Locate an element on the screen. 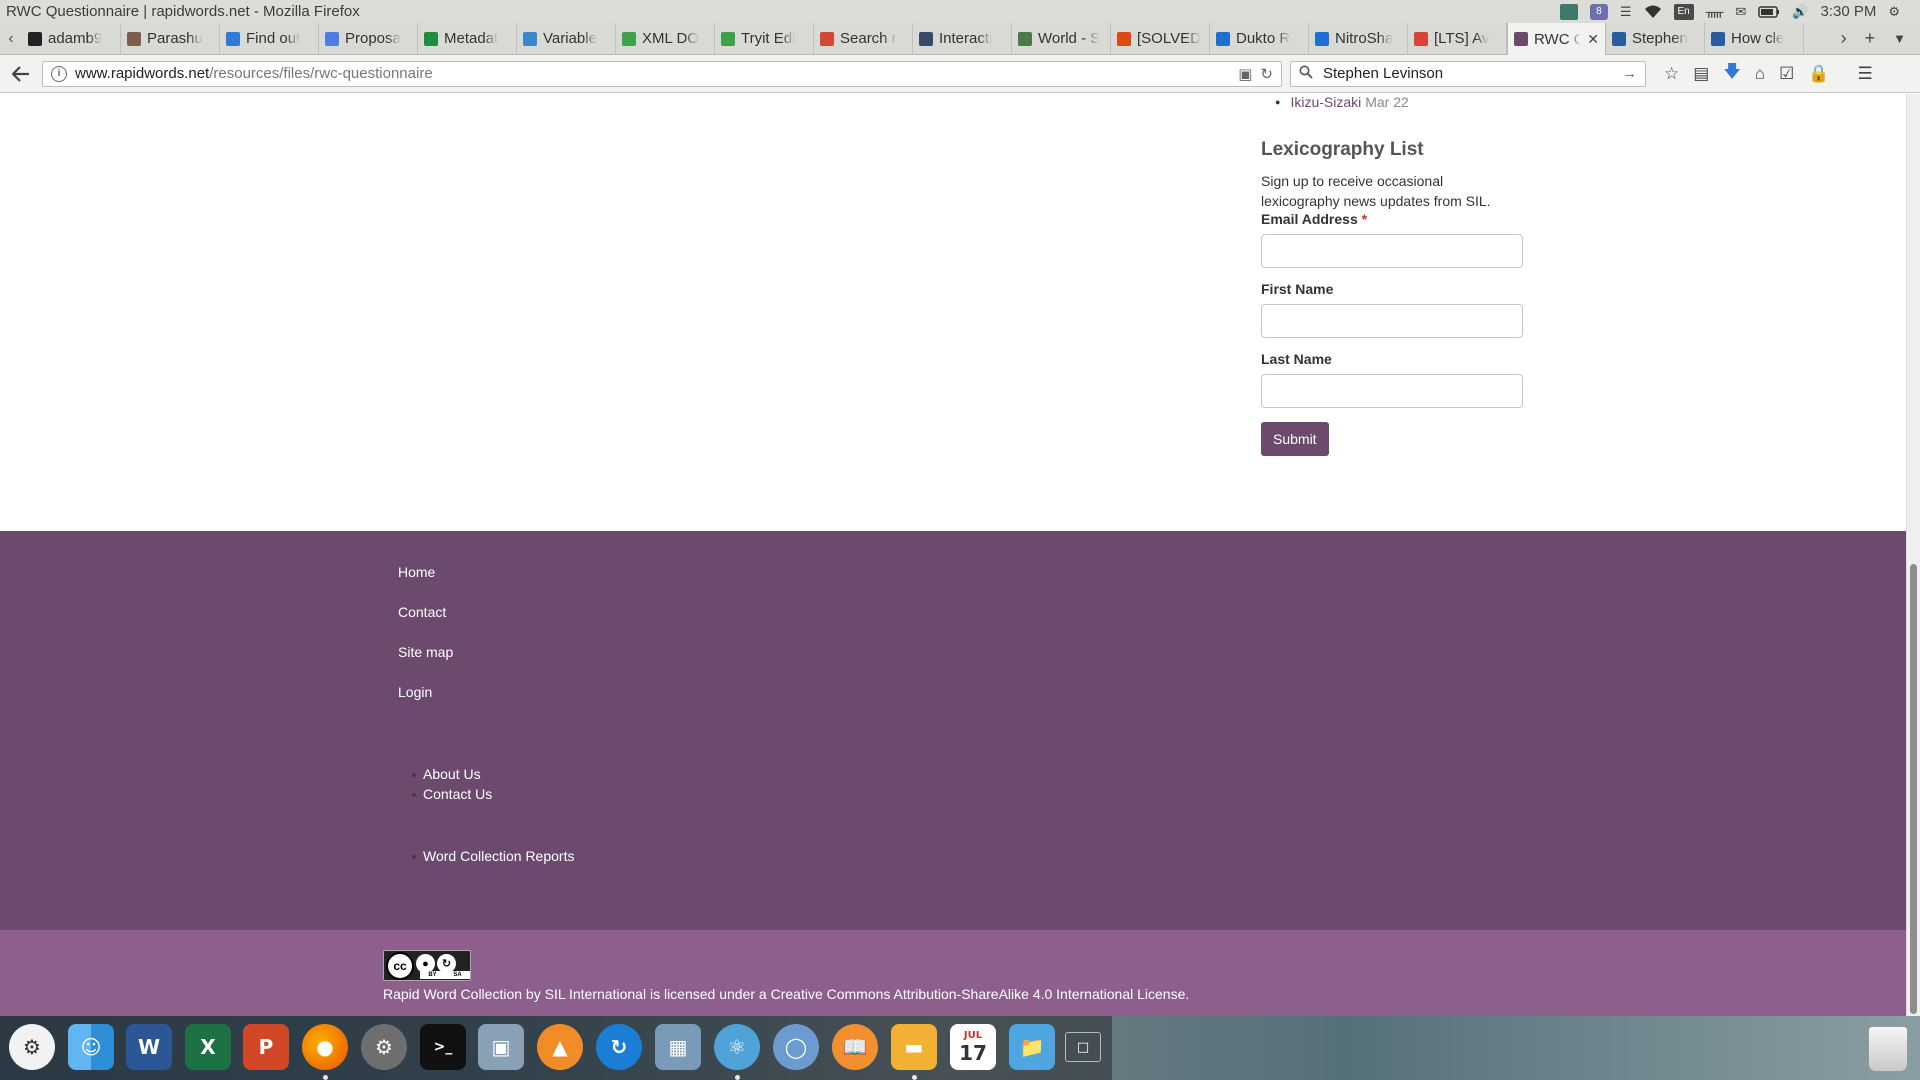 This screenshot has width=1920, height=1080. search-go-arrow-icon: → is located at coordinates (1629, 73).